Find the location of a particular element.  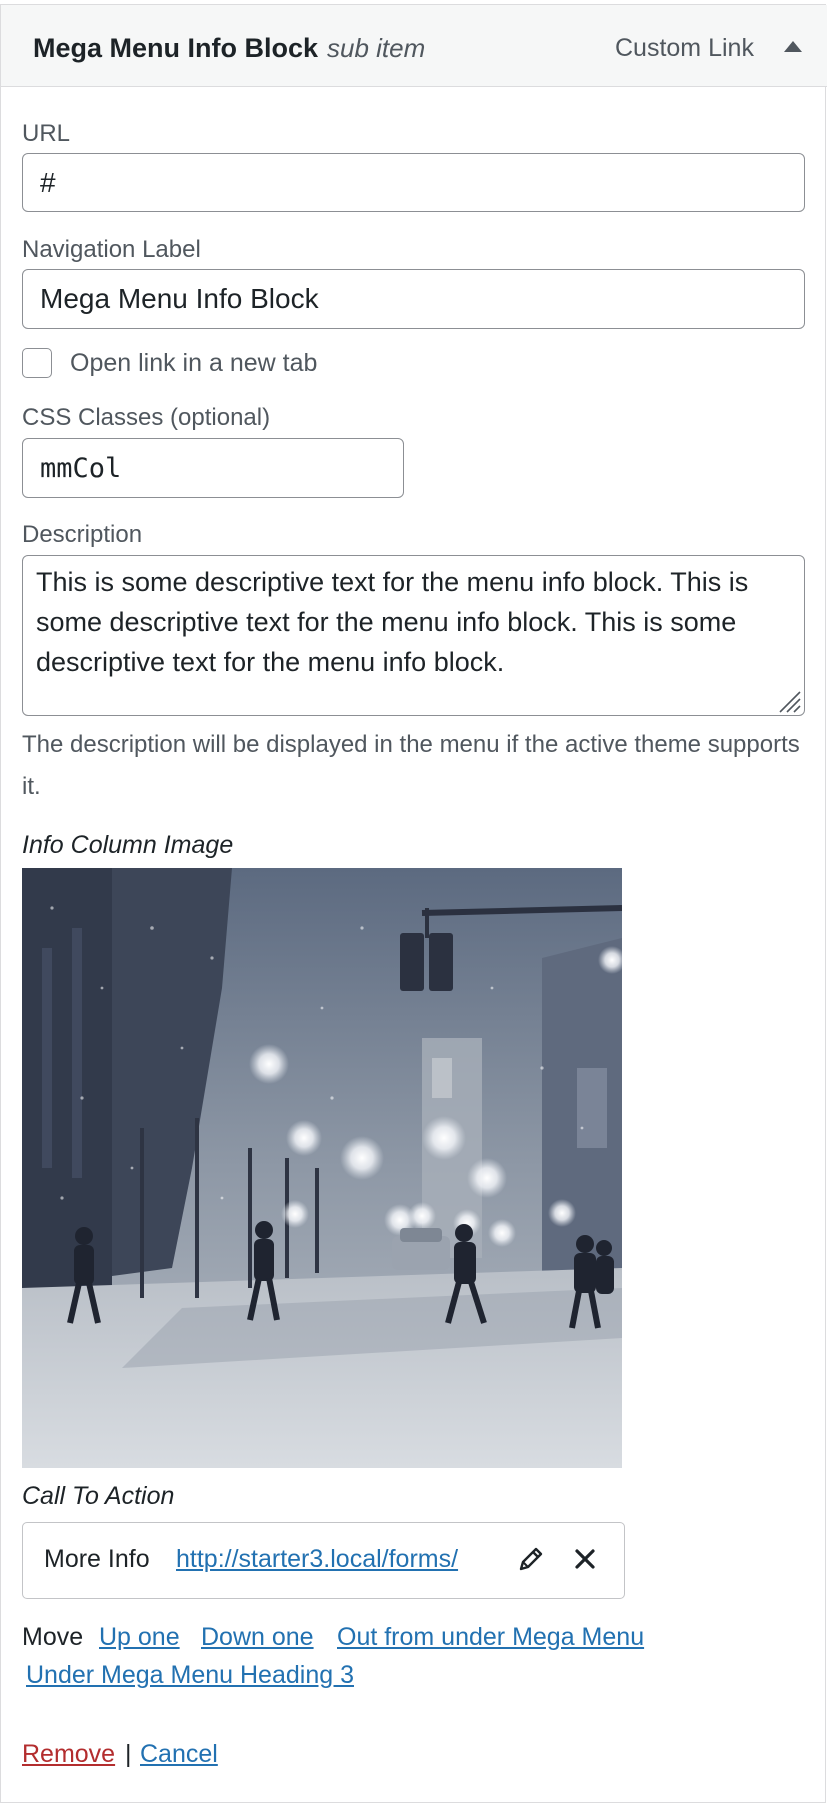

close-icon is located at coordinates (585, 1559).